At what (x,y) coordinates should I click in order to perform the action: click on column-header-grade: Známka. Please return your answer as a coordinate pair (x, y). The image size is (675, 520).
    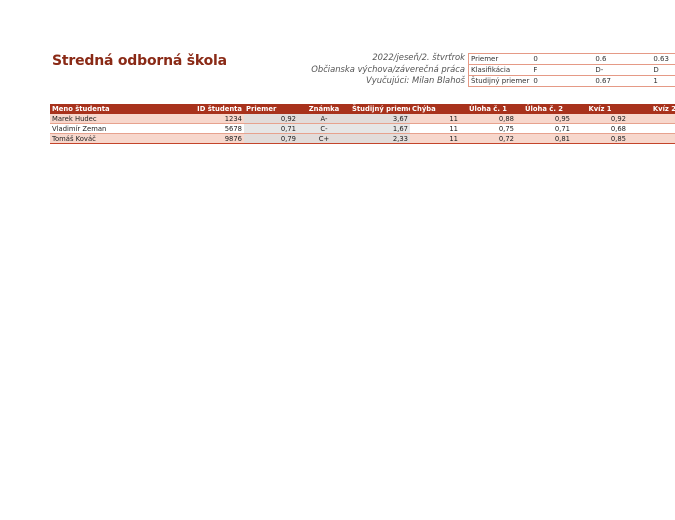
    Looking at the image, I should click on (324, 109).